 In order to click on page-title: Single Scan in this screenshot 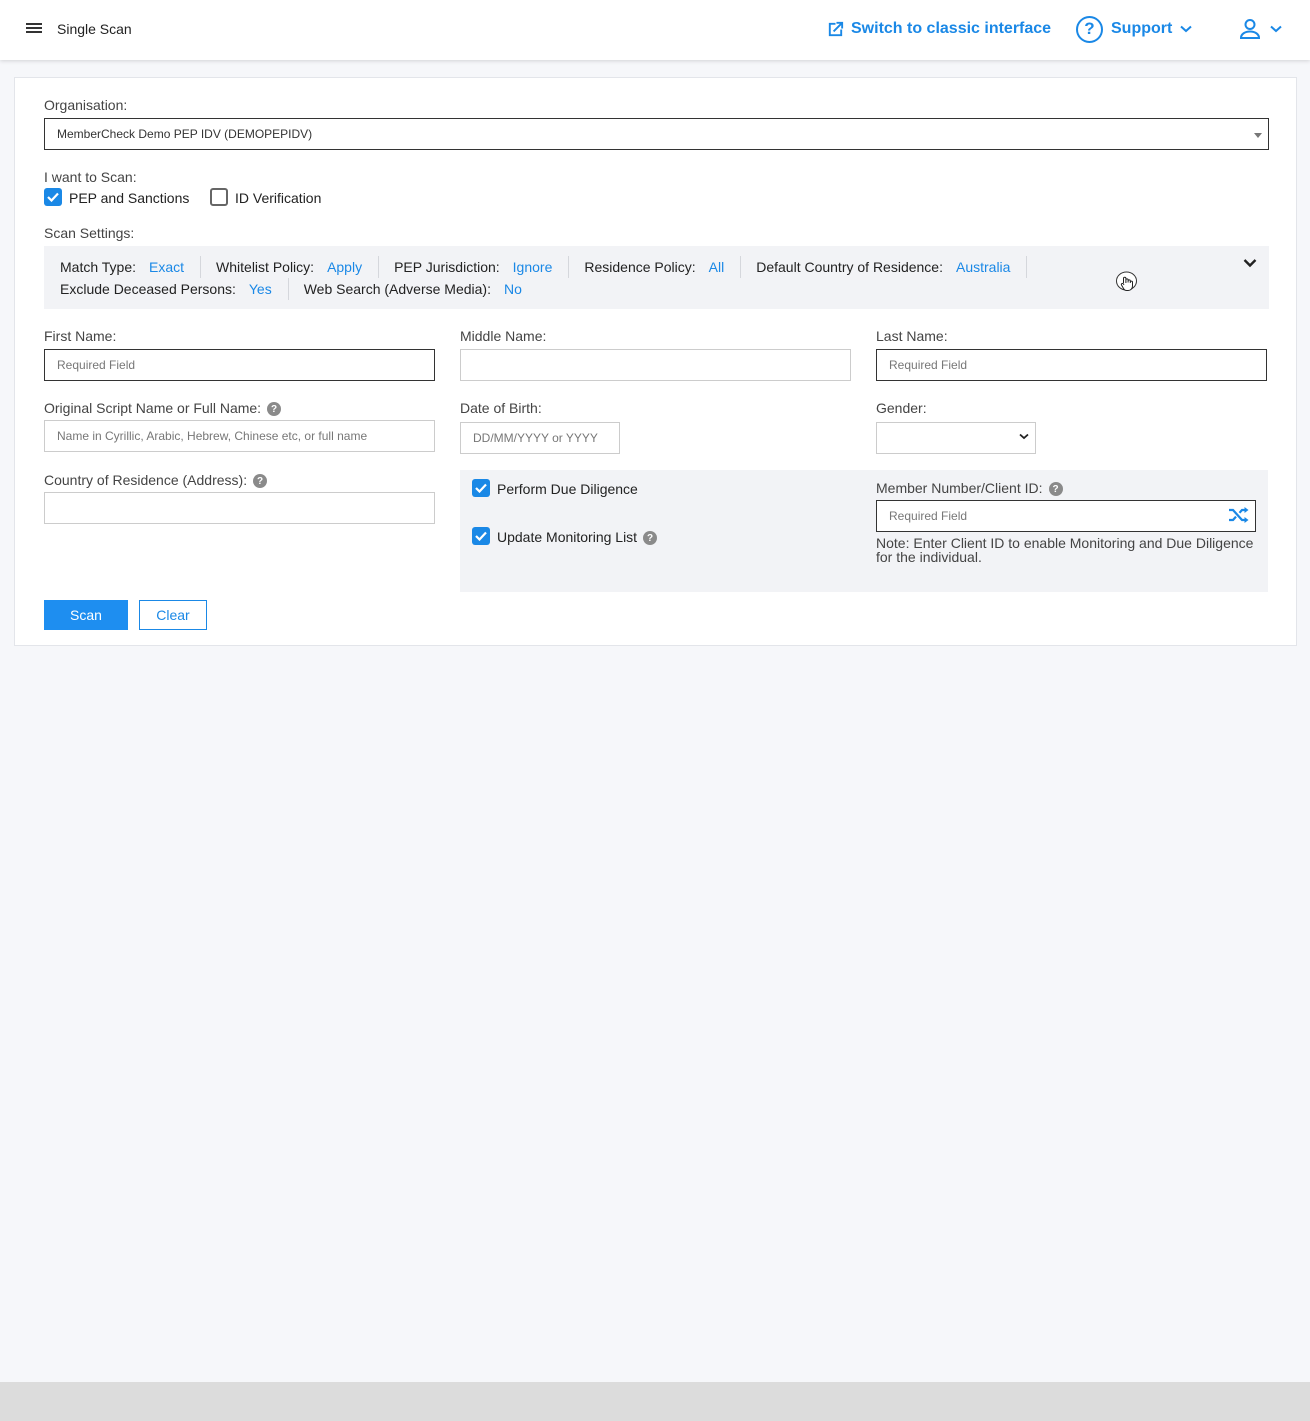, I will do `click(94, 29)`.